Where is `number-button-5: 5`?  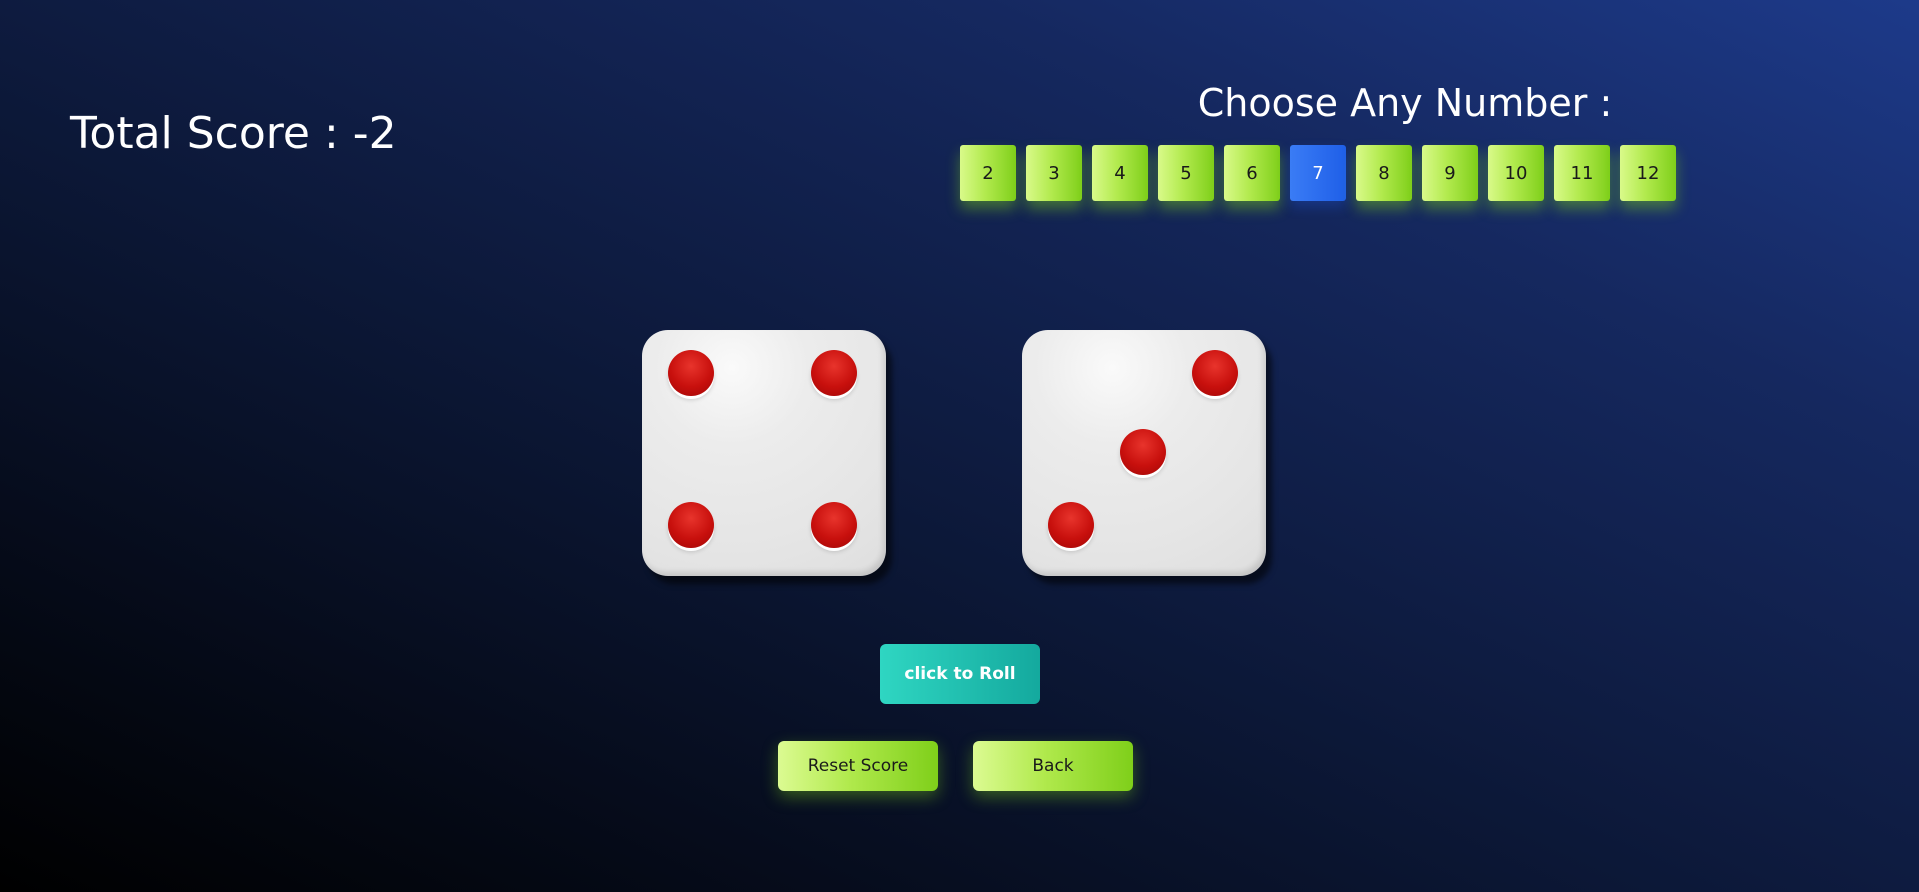 number-button-5: 5 is located at coordinates (1186, 173).